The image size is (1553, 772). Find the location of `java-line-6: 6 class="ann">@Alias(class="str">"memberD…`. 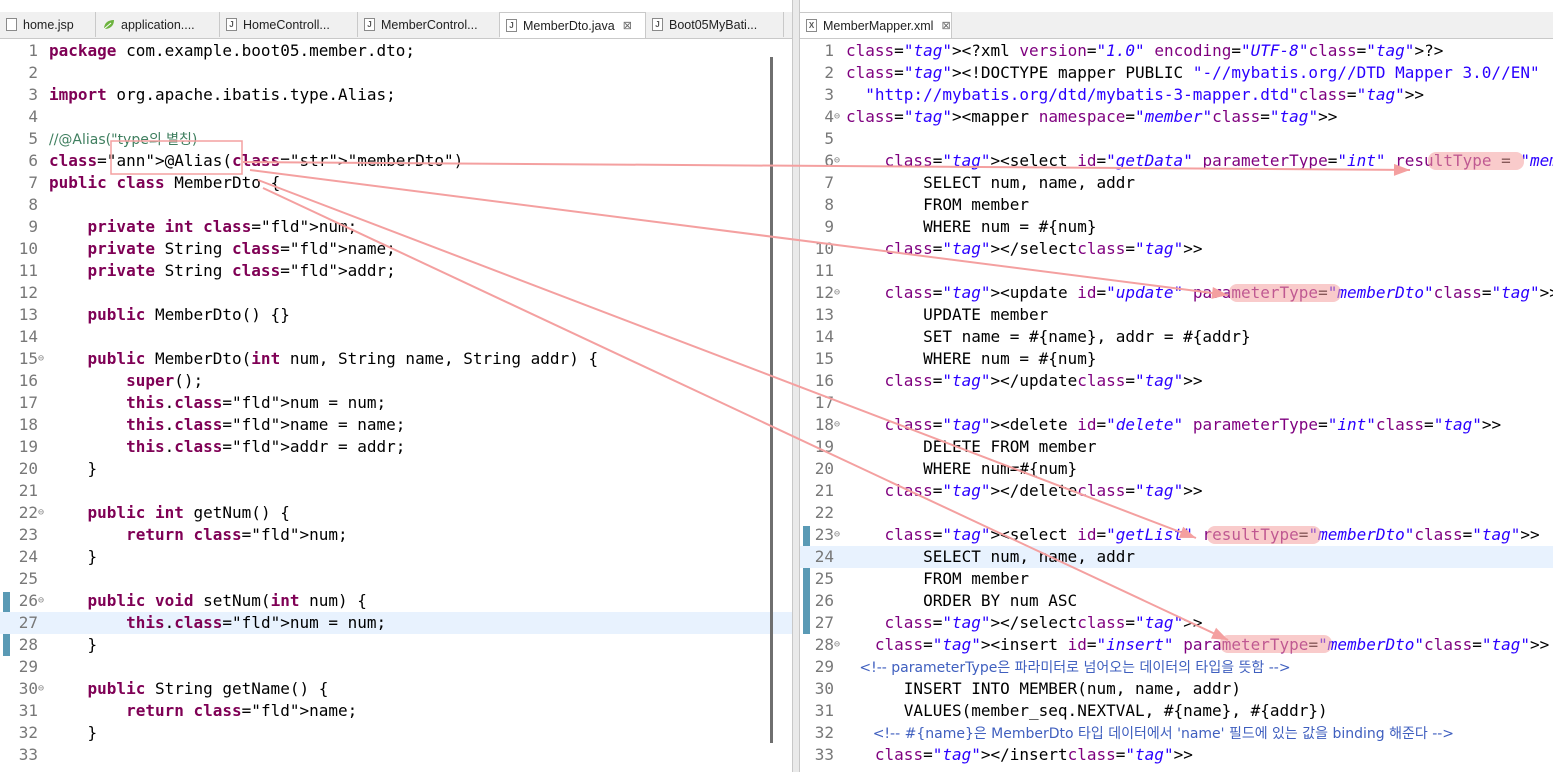

java-line-6: 6 class="ann">@Alias(class="str">"memberD… is located at coordinates (396, 161).